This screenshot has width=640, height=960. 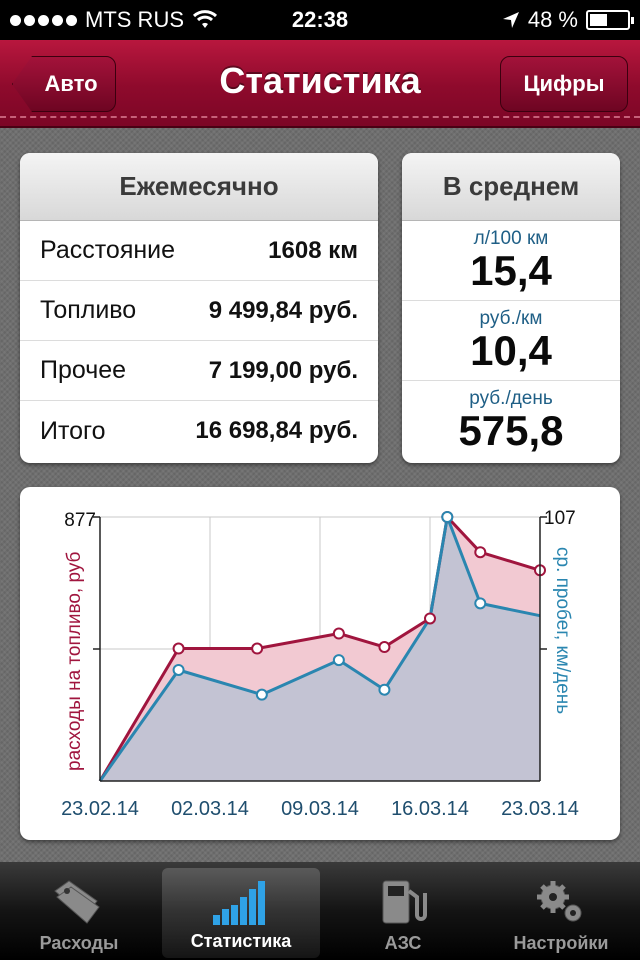 What do you see at coordinates (552, 19) in the screenshot?
I see `battery-percent: 48 %` at bounding box center [552, 19].